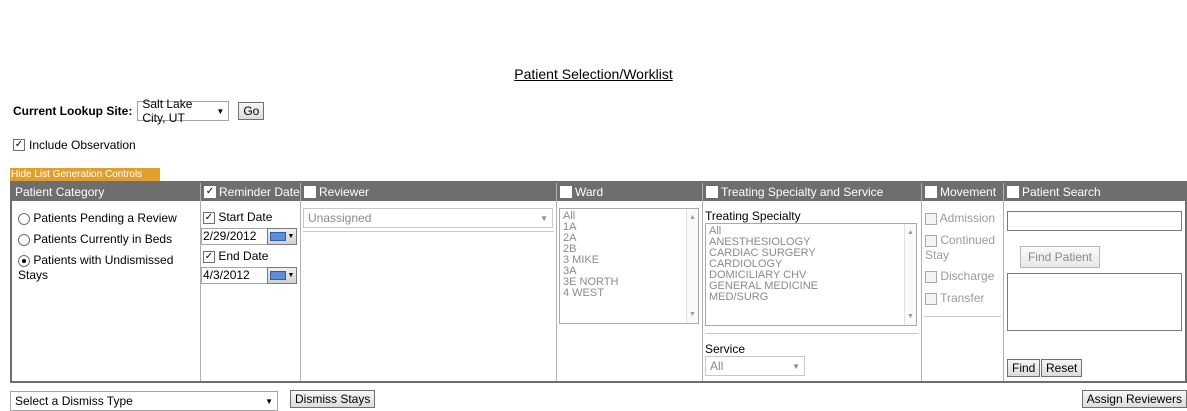 Image resolution: width=1187 pixels, height=411 pixels. What do you see at coordinates (73, 111) in the screenshot?
I see `lookup-site-label: Current Lookup Site:` at bounding box center [73, 111].